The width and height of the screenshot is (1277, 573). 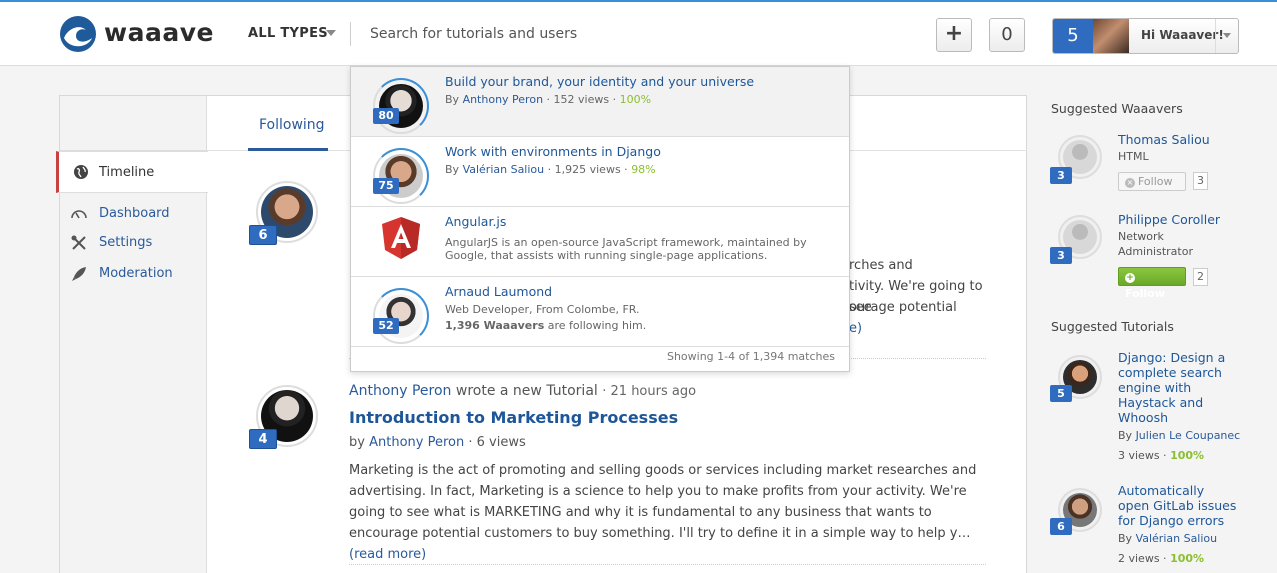 What do you see at coordinates (548, 99) in the screenshot?
I see `result-meta: By Anthony Peron · 152 views · 100%` at bounding box center [548, 99].